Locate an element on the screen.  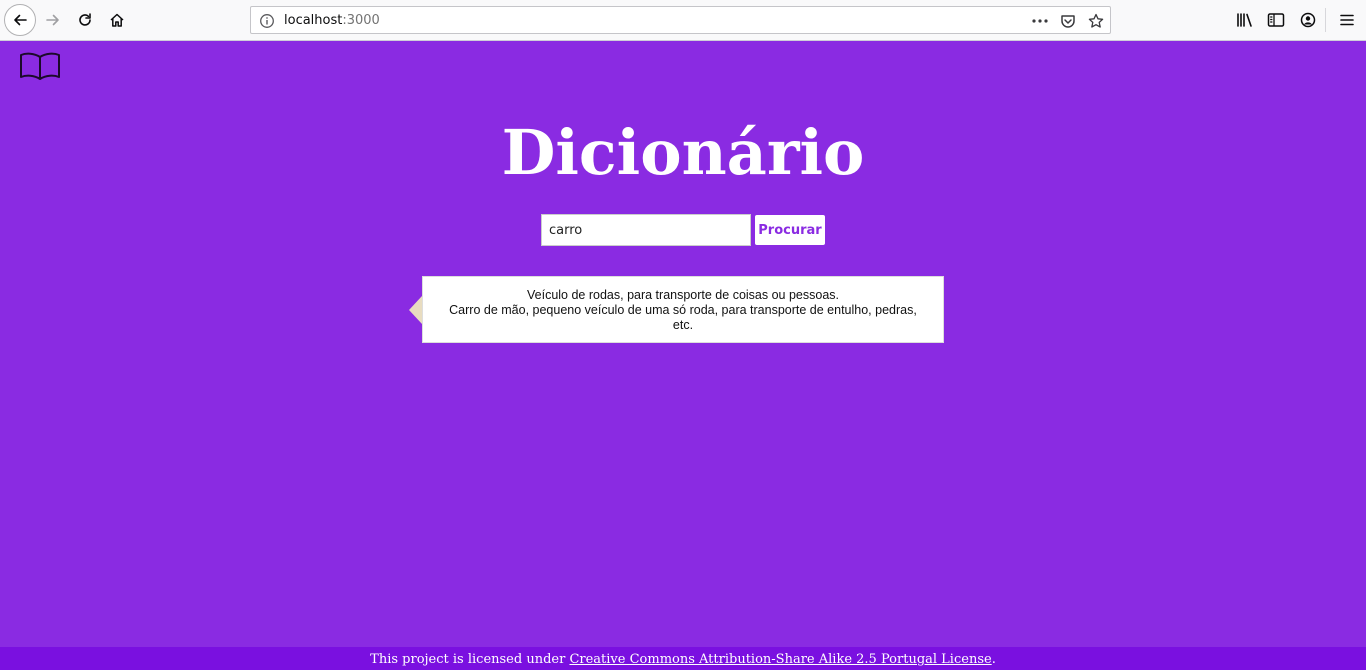
home-icon is located at coordinates (117, 20).